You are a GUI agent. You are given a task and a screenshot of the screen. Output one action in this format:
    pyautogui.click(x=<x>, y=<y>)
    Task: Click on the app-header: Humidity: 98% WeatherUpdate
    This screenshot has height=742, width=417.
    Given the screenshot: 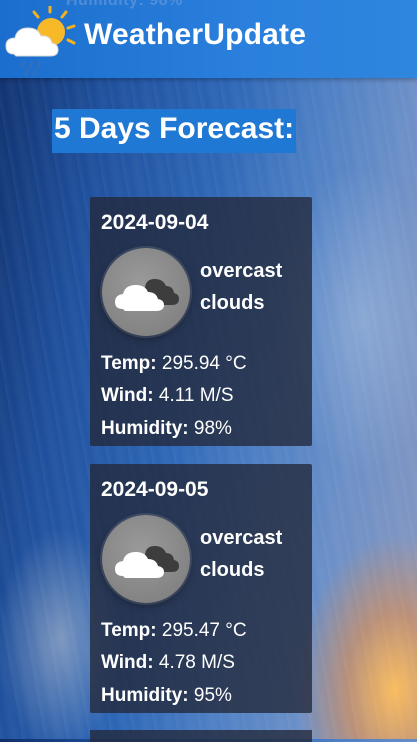 What is the action you would take?
    pyautogui.click(x=208, y=39)
    